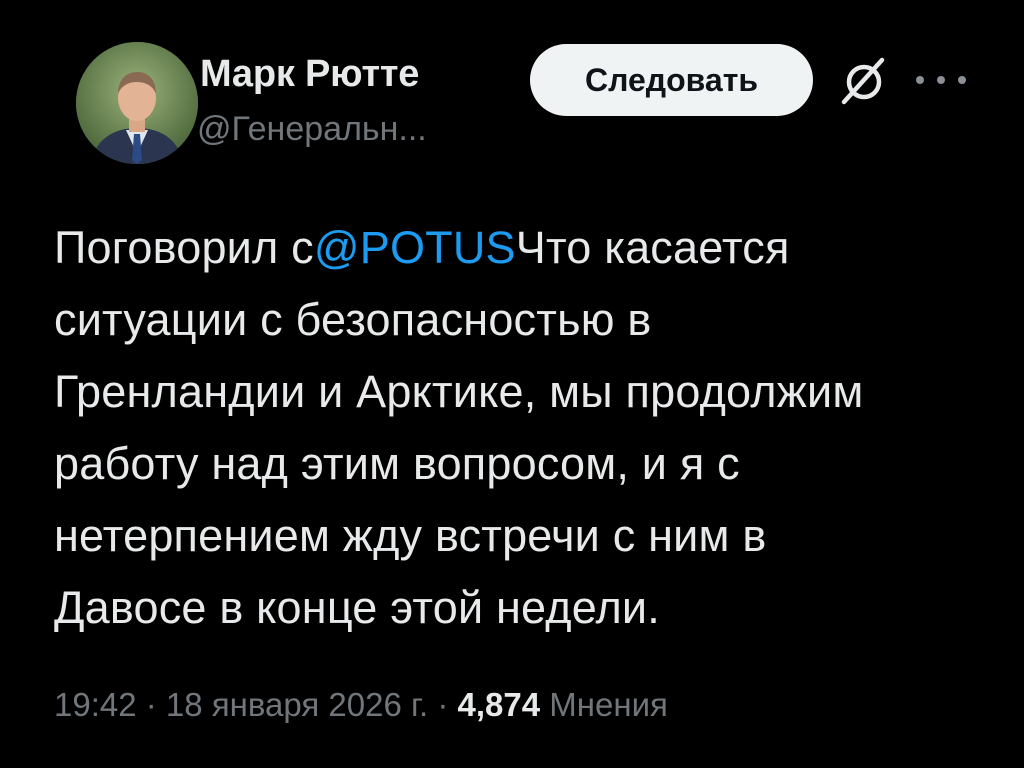 The image size is (1024, 768). What do you see at coordinates (410, 535) in the screenshot?
I see `tweet-line-5: нетерпением жду встречи с ним в` at bounding box center [410, 535].